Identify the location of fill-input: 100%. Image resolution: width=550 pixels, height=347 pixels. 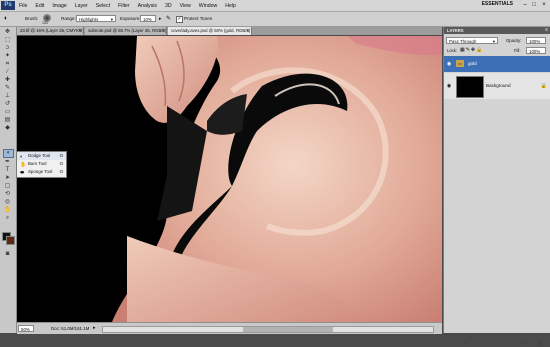
(536, 50).